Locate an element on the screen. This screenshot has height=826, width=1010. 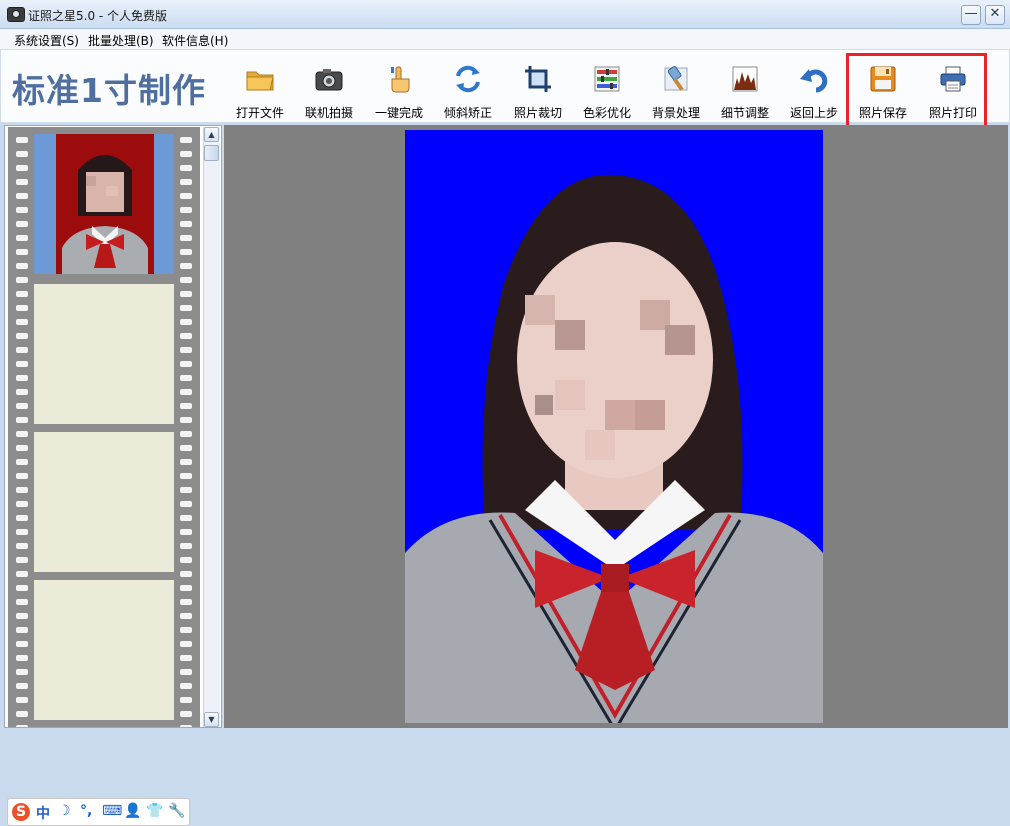
undo-button: 返回上步 is located at coordinates (814, 90).